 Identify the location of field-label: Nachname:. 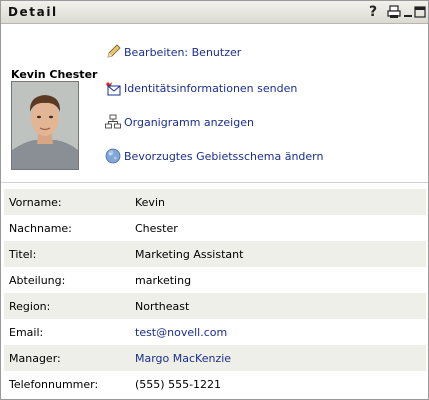
(40, 228).